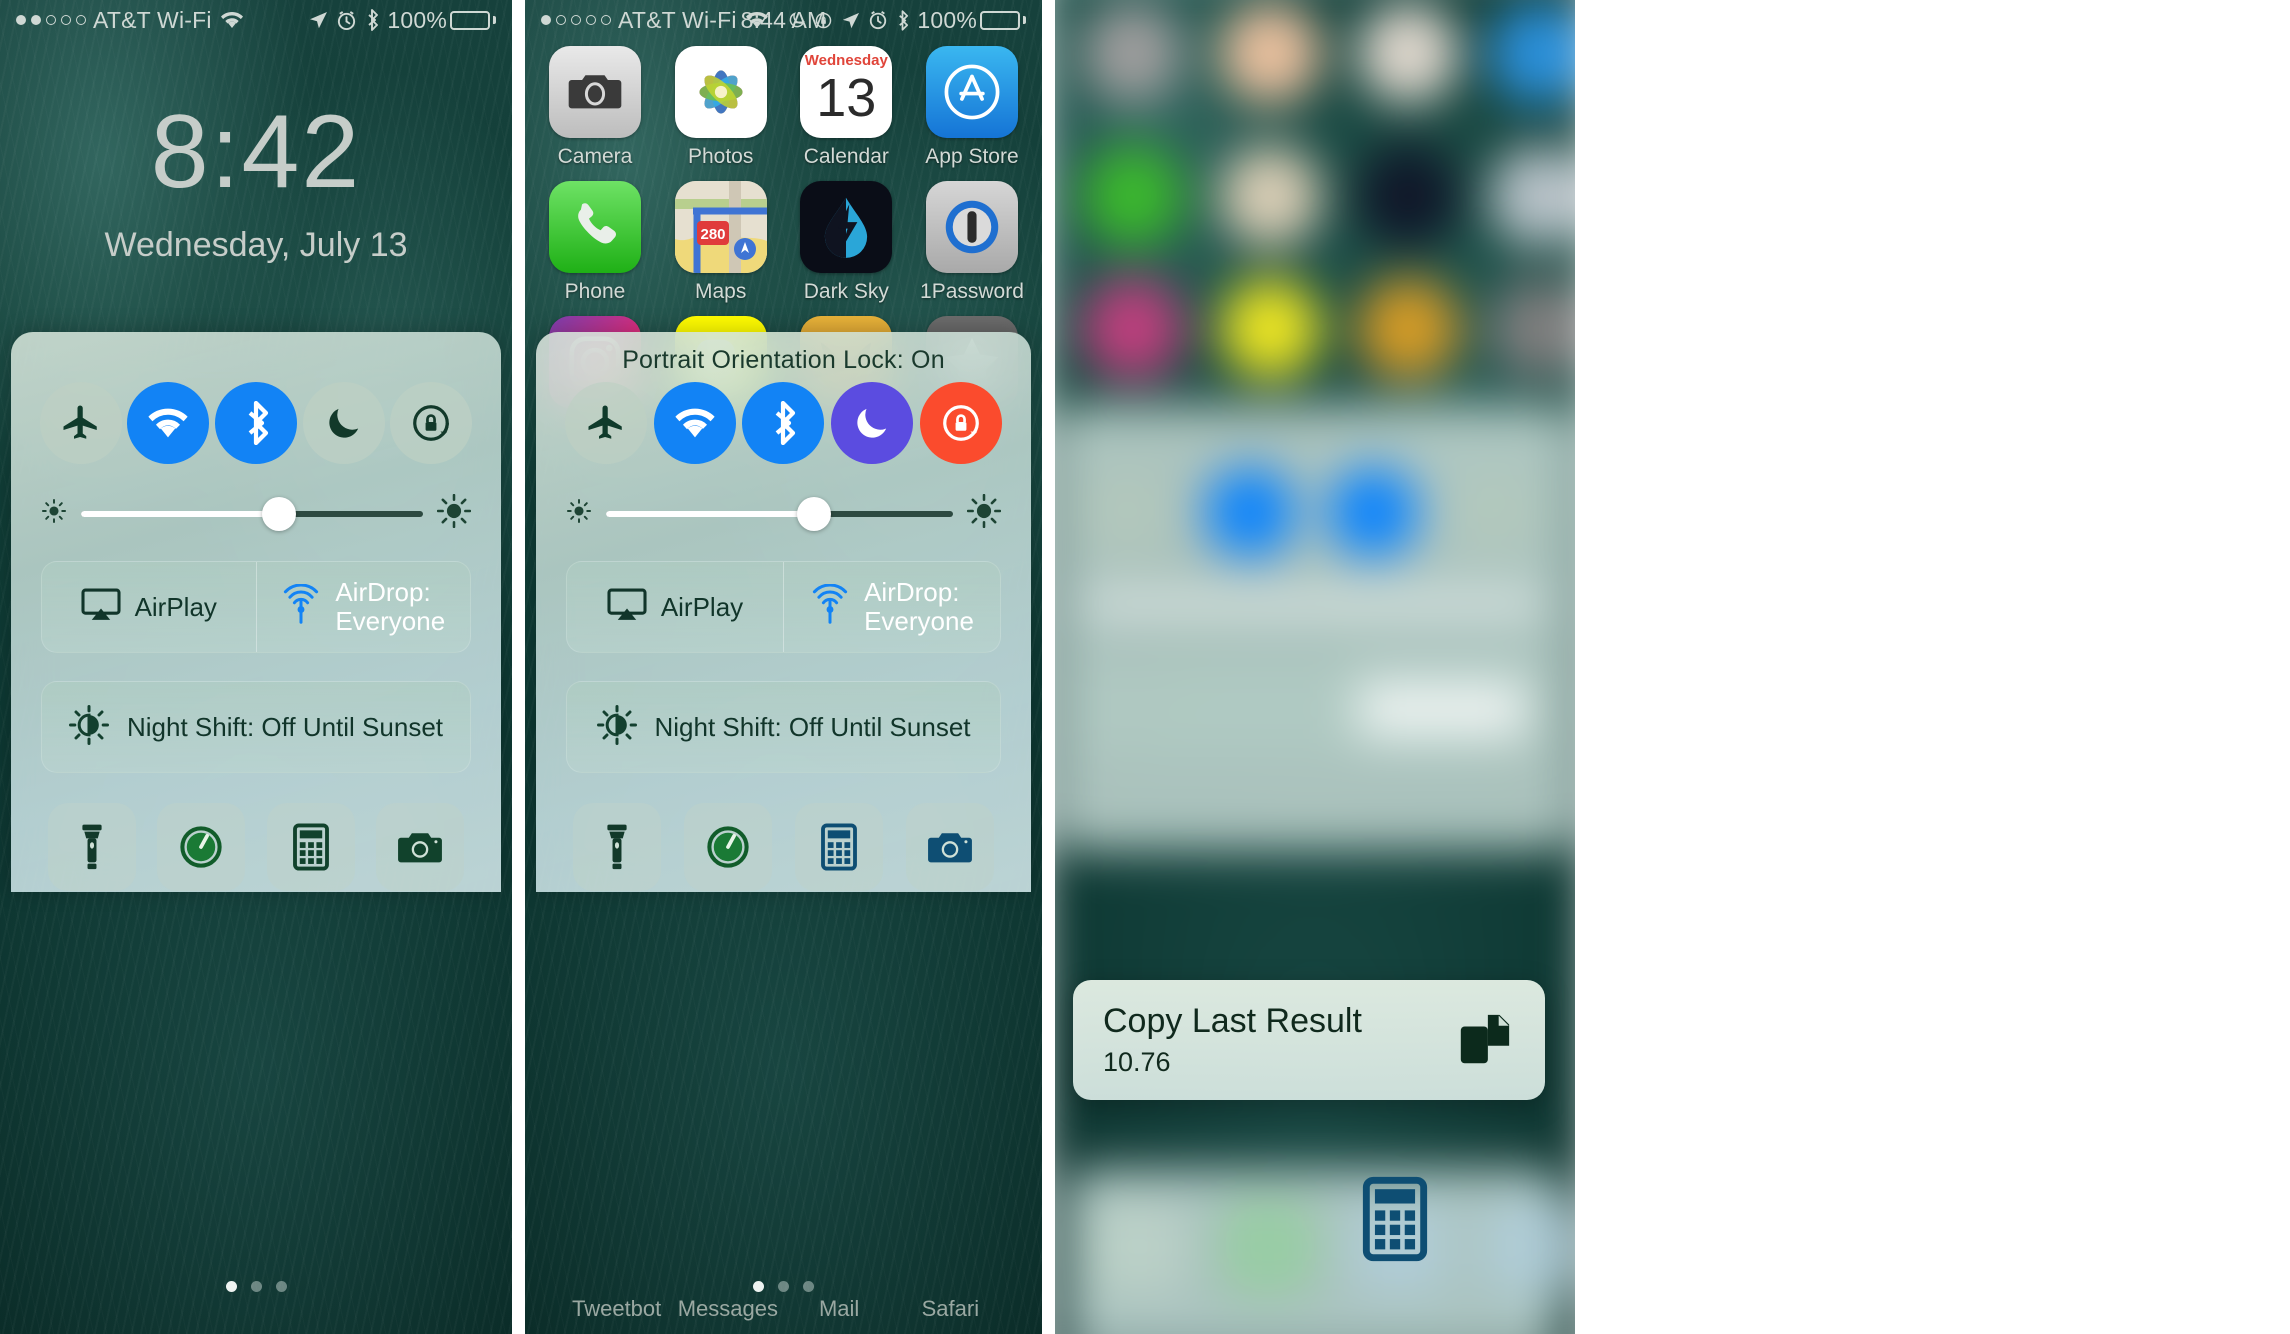  I want to click on lock-date: Wednesday, July 13, so click(256, 245).